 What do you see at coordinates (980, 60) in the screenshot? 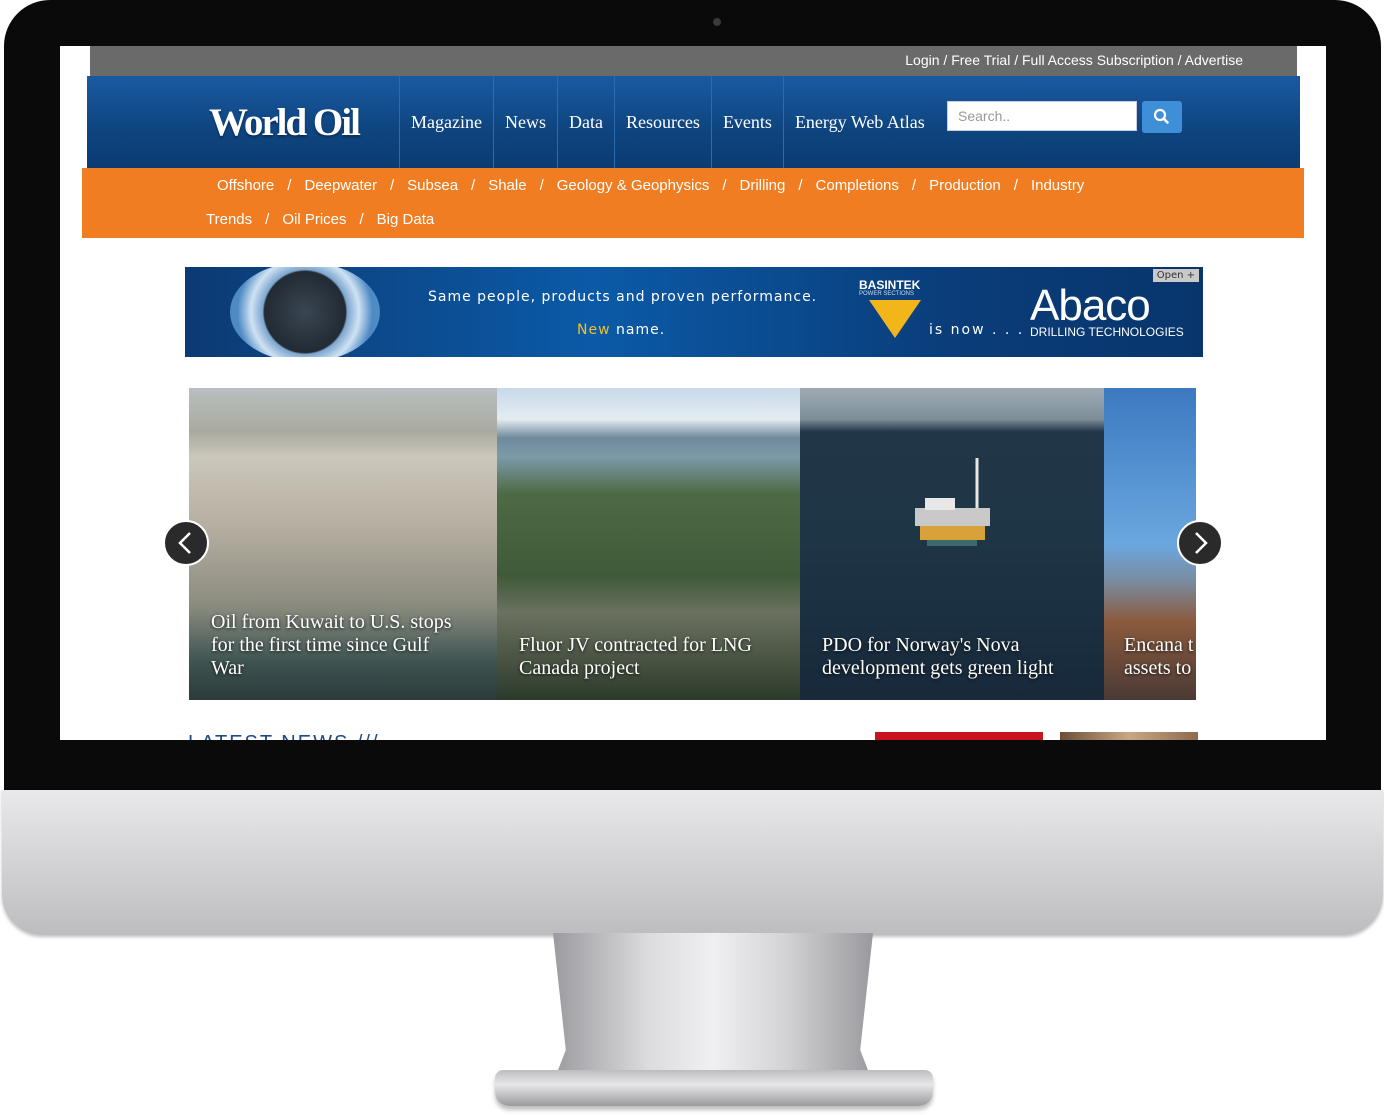
I see `free-trial-link: Free Trial` at bounding box center [980, 60].